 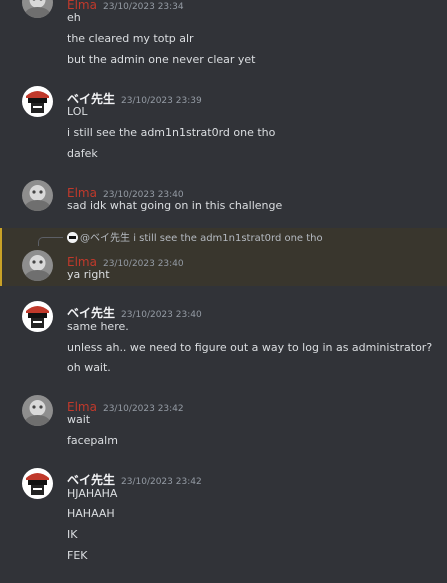 I want to click on message-header: Elma 23/10/2023 23:34, so click(x=125, y=6).